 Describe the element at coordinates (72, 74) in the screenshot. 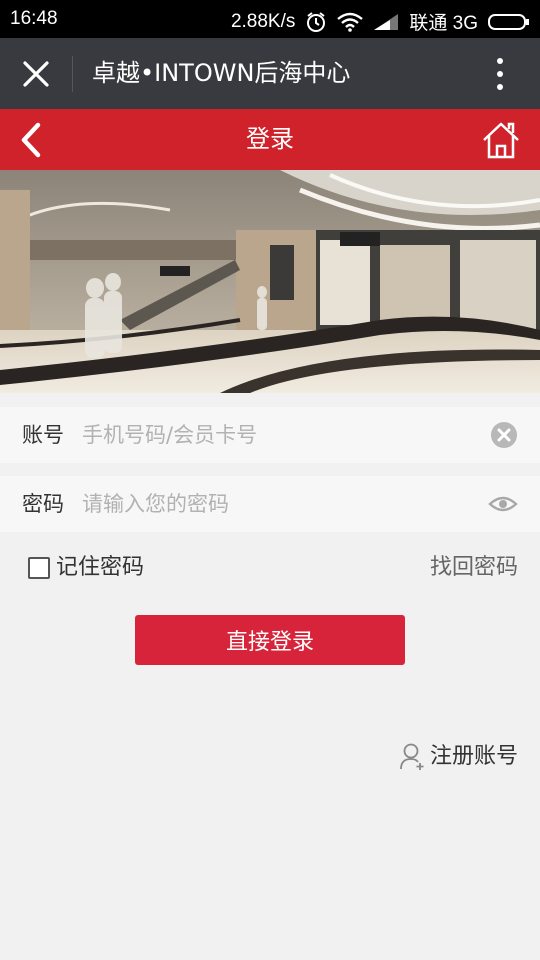

I see `header-divider` at that location.